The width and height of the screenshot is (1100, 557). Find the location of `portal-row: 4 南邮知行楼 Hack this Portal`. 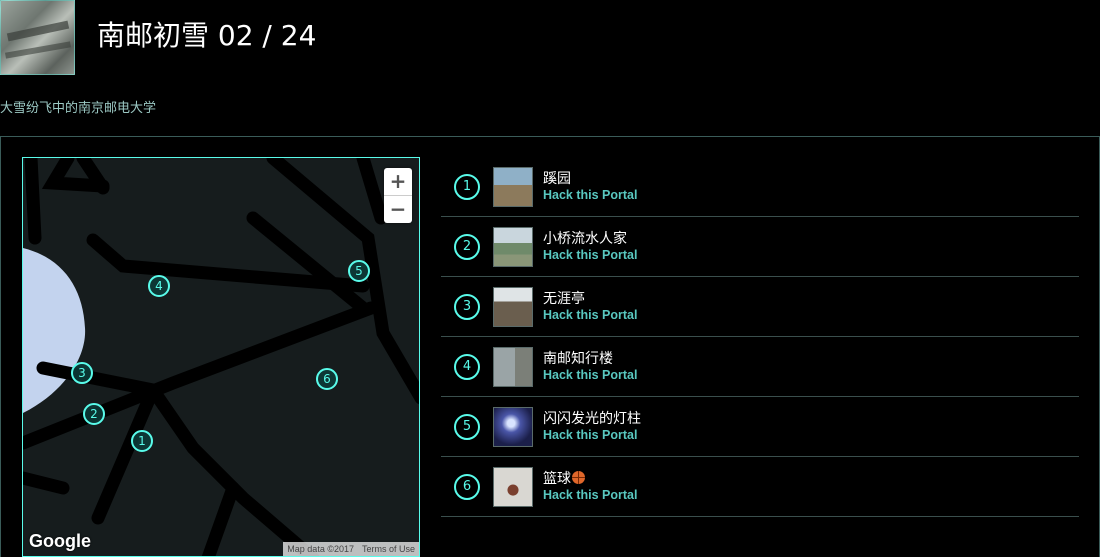

portal-row: 4 南邮知行楼 Hack this Portal is located at coordinates (760, 367).